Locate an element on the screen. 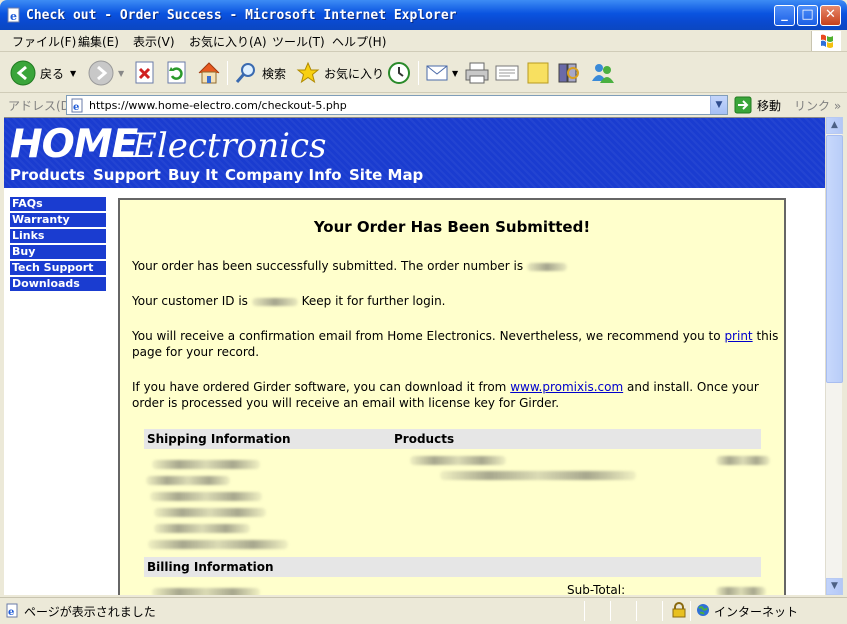 This screenshot has width=847, height=624. favorites-button: お気に入り is located at coordinates (340, 73).